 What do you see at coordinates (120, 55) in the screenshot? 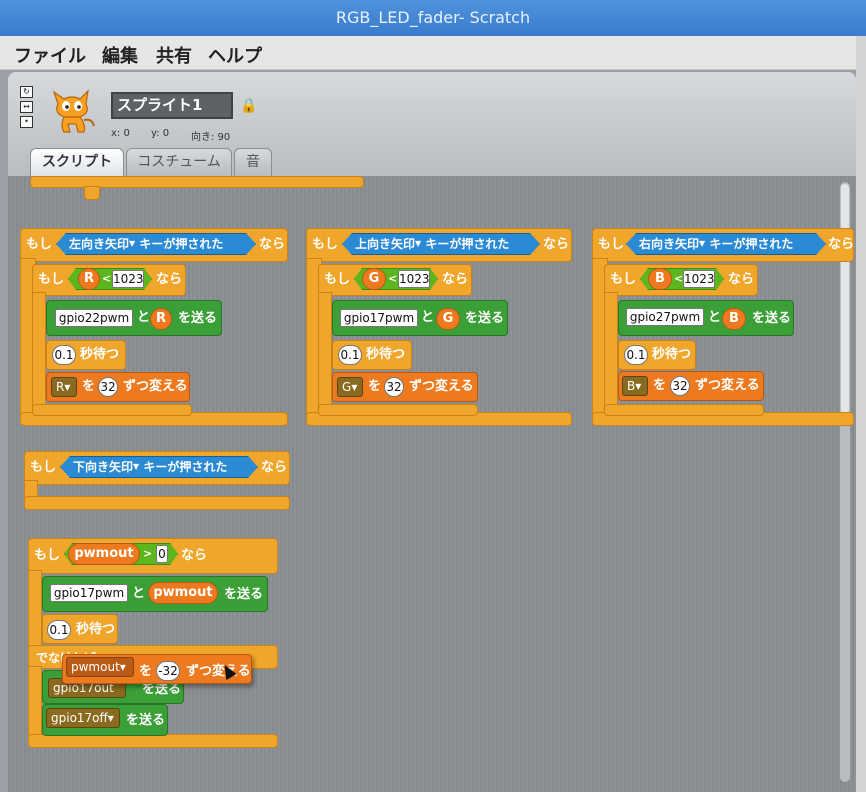
I see `menu-edit: 編集` at bounding box center [120, 55].